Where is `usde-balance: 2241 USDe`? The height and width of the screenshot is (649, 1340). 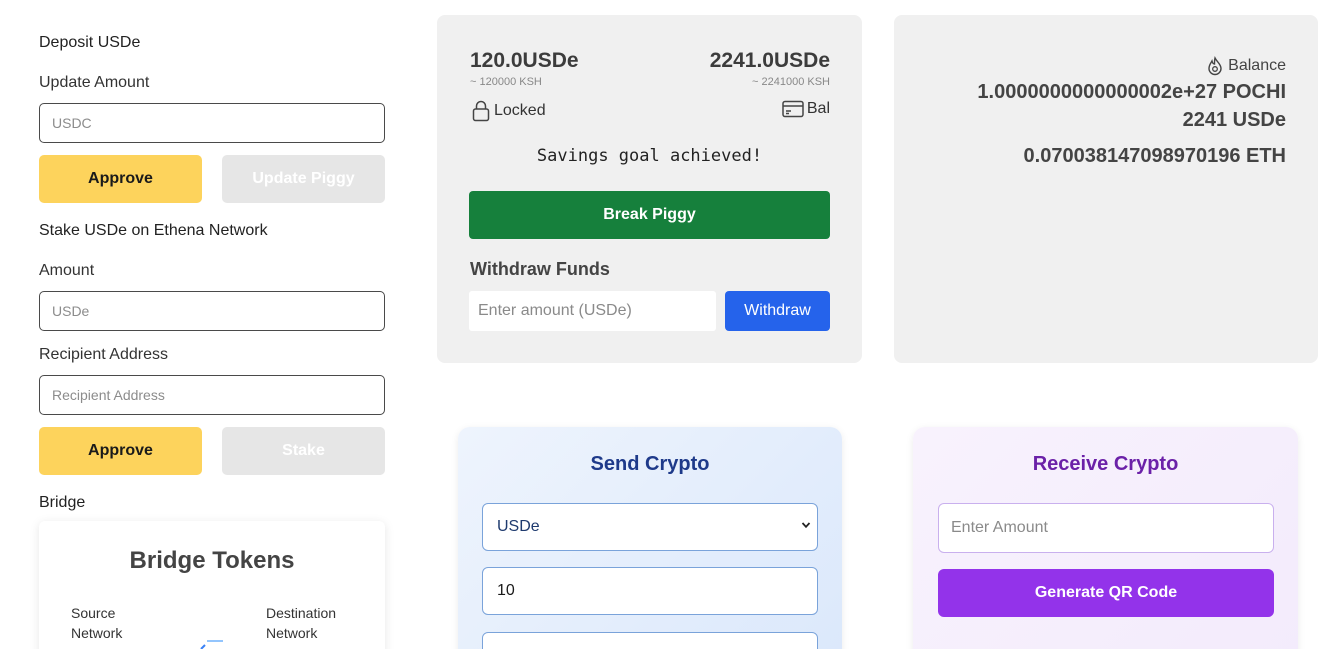
usde-balance: 2241 USDe is located at coordinates (1234, 120).